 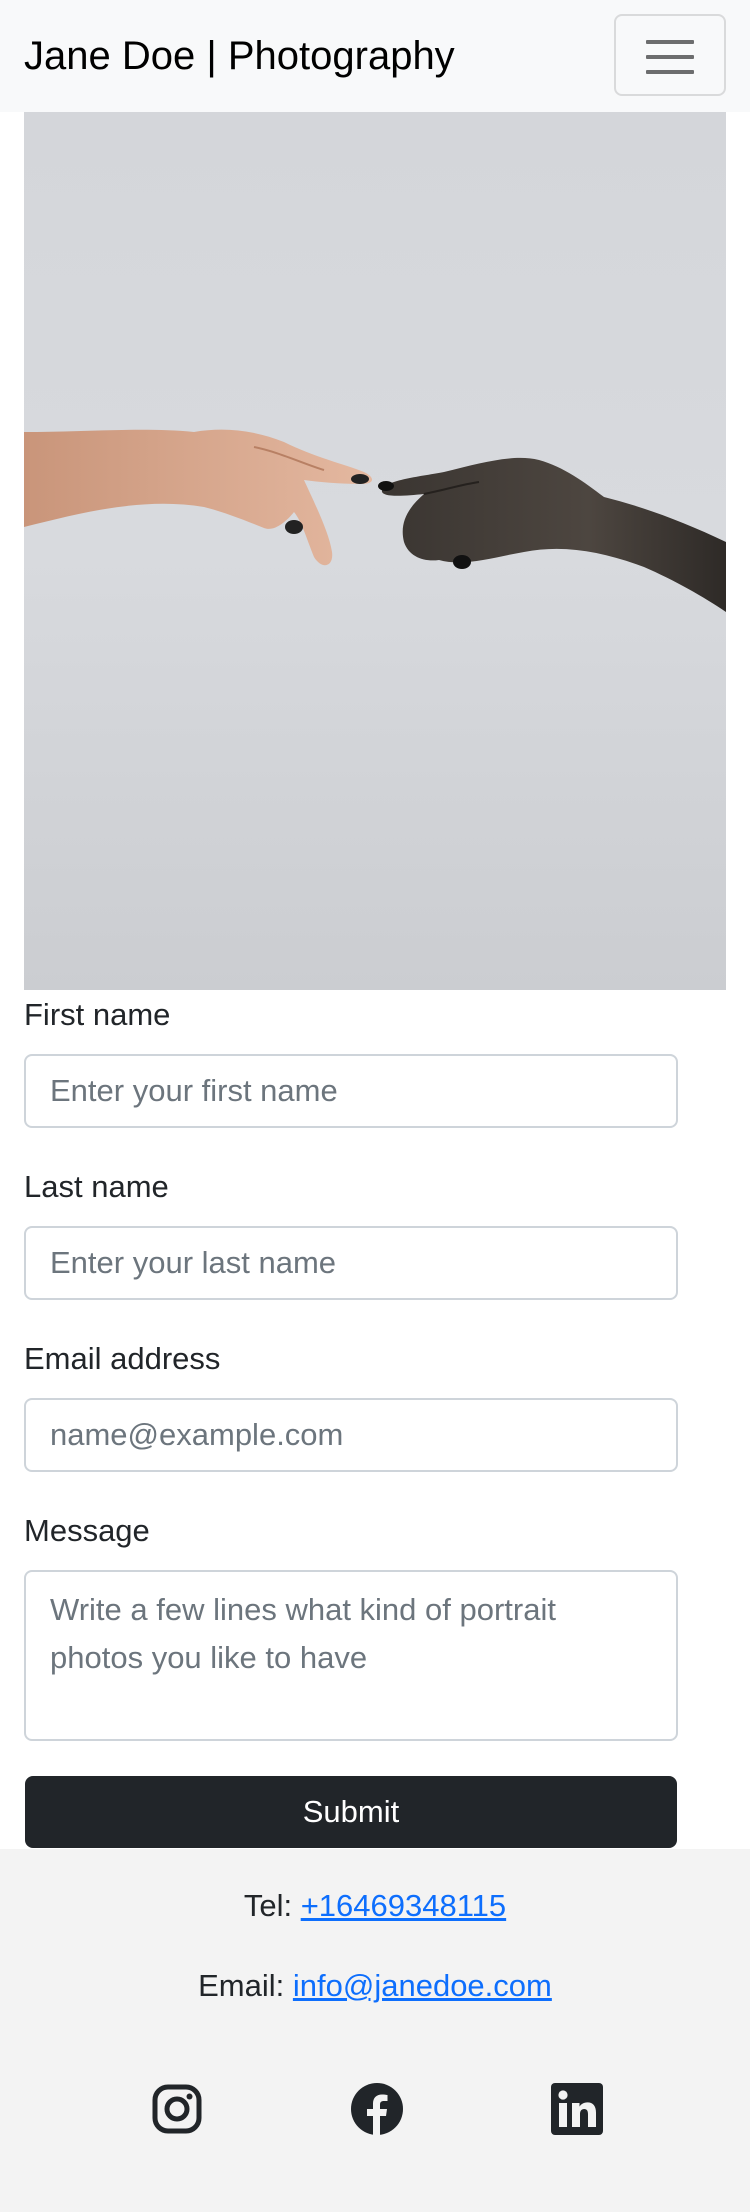 What do you see at coordinates (670, 55) in the screenshot?
I see `navbar-toggler-button` at bounding box center [670, 55].